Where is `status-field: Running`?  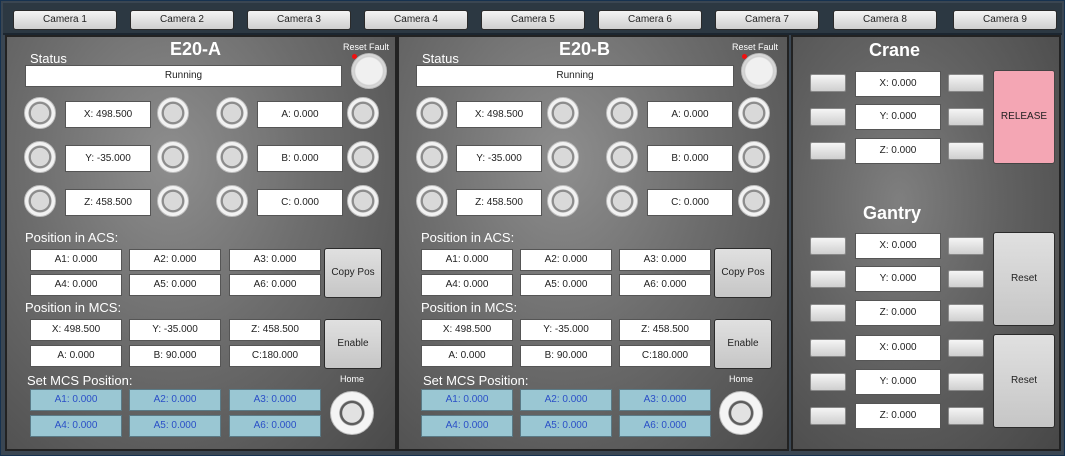 status-field: Running is located at coordinates (575, 76).